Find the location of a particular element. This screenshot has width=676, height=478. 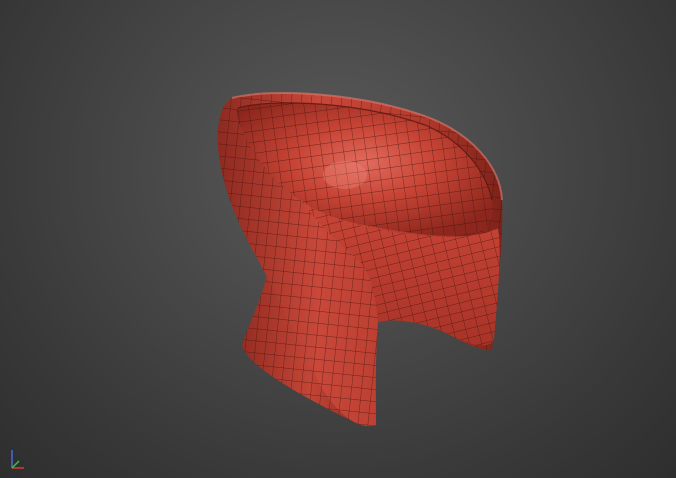

seat-highlight is located at coordinates (345, 175).